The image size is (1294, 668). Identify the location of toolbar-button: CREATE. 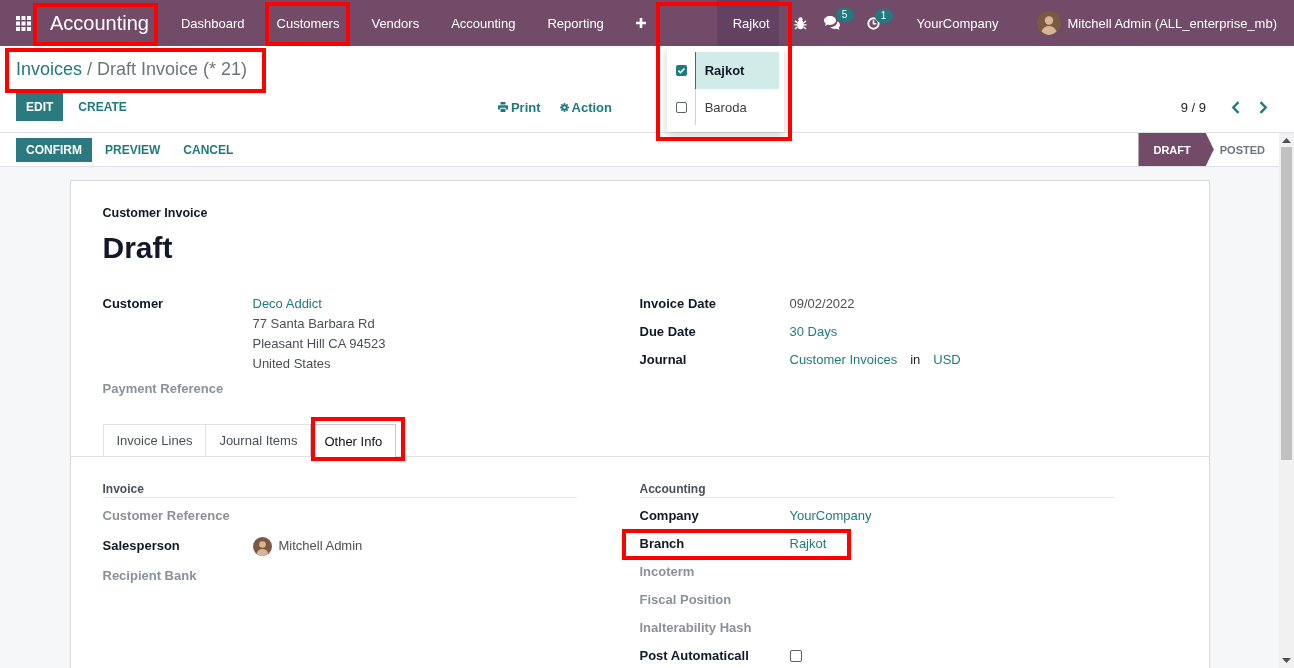
(102, 107).